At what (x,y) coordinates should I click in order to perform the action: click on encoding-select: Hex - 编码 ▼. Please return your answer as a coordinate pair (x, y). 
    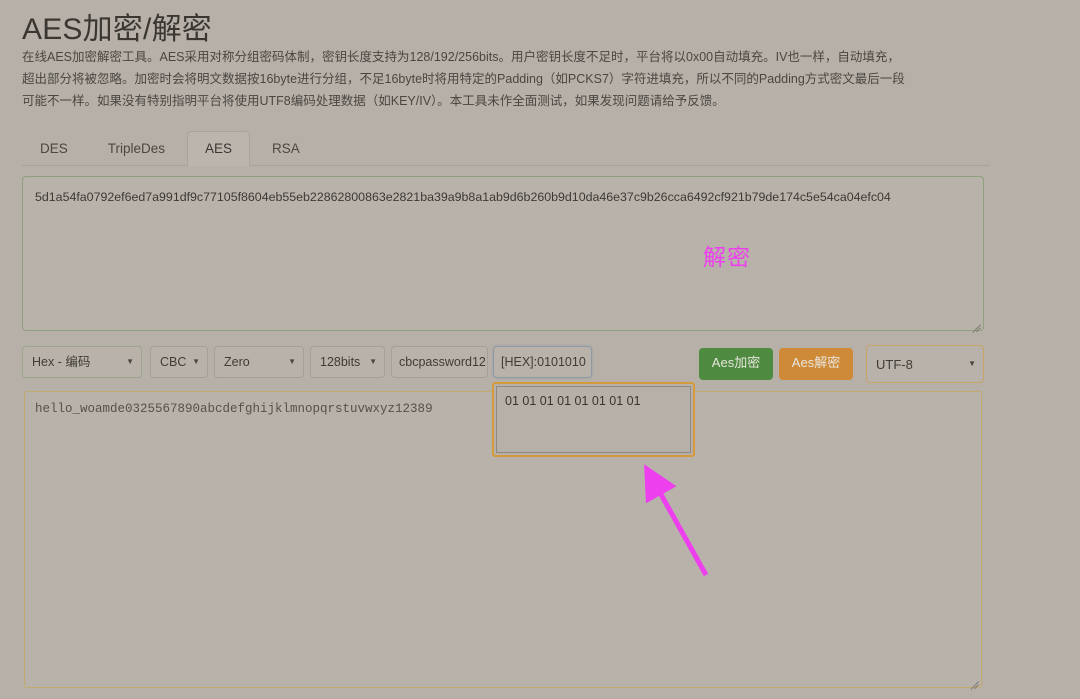
    Looking at the image, I should click on (82, 362).